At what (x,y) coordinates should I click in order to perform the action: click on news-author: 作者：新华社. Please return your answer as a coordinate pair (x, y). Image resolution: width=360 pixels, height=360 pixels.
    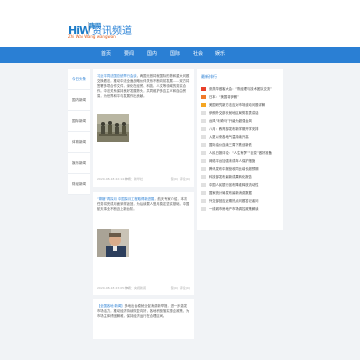
    Looking at the image, I should click on (134, 179).